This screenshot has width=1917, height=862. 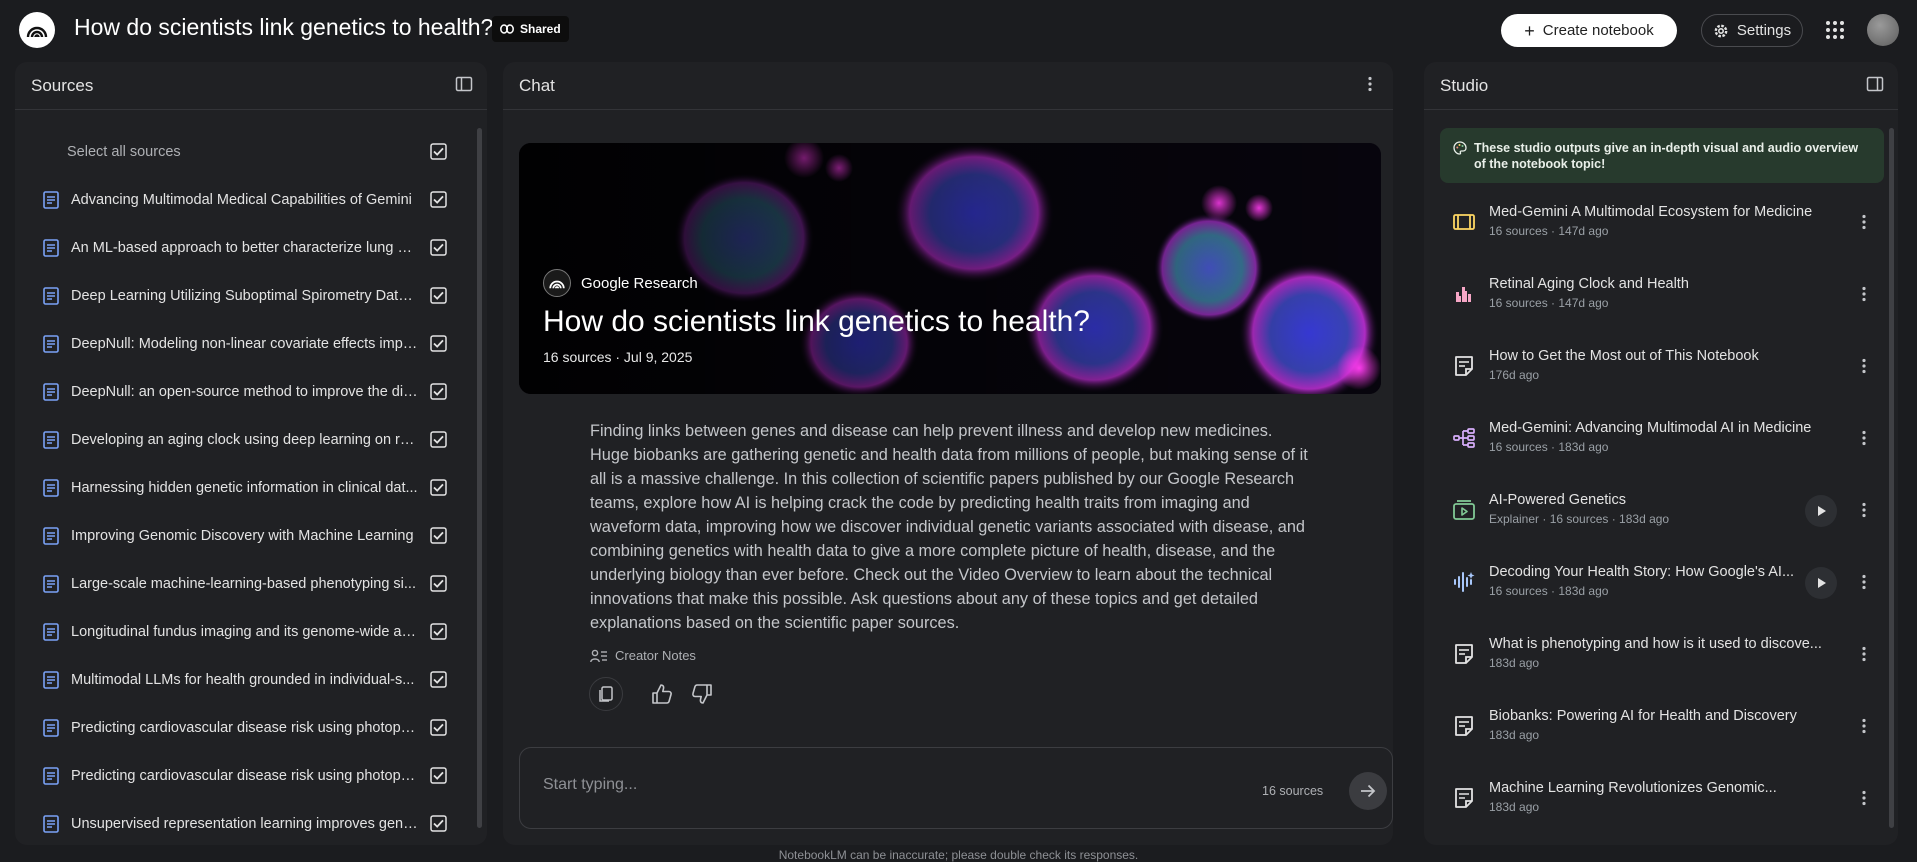 What do you see at coordinates (1464, 85) in the screenshot?
I see `studio-title: Studio` at bounding box center [1464, 85].